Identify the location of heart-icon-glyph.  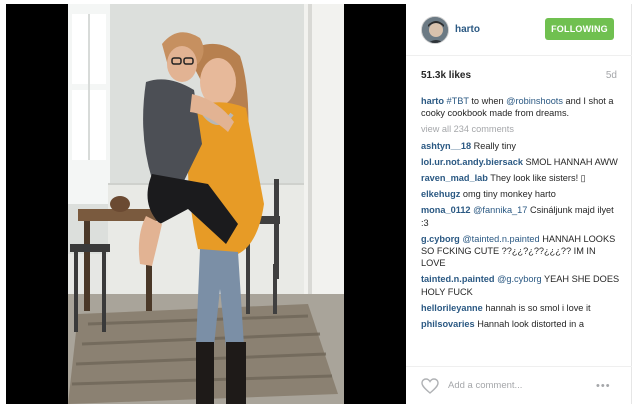
(430, 386).